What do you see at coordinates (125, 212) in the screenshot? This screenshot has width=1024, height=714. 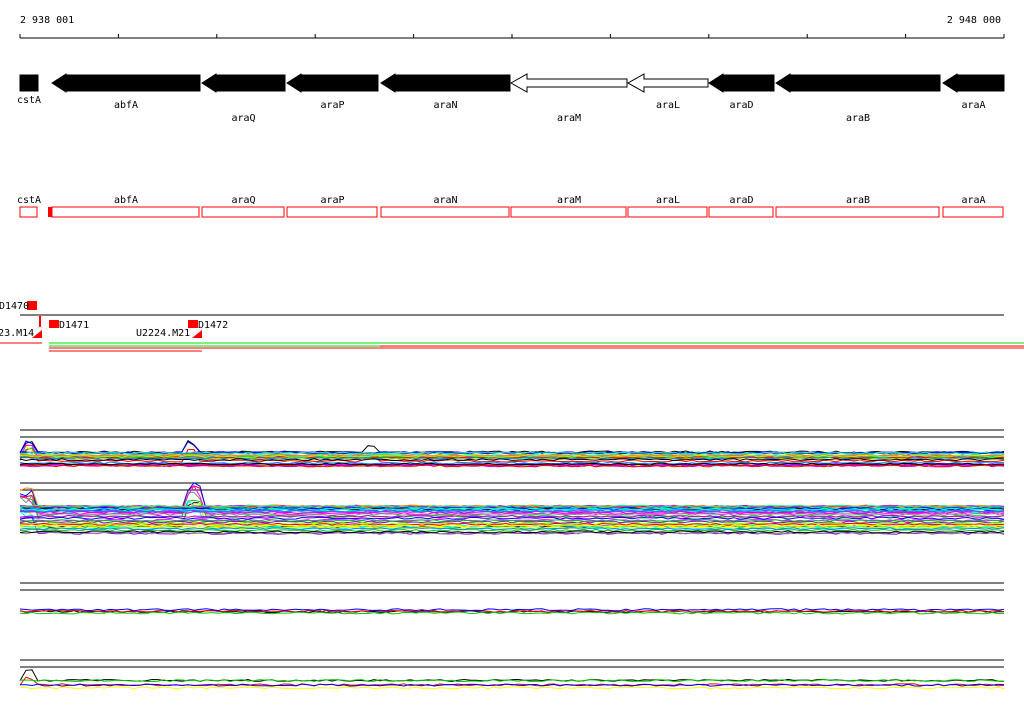 I see `gene-box-abfA` at bounding box center [125, 212].